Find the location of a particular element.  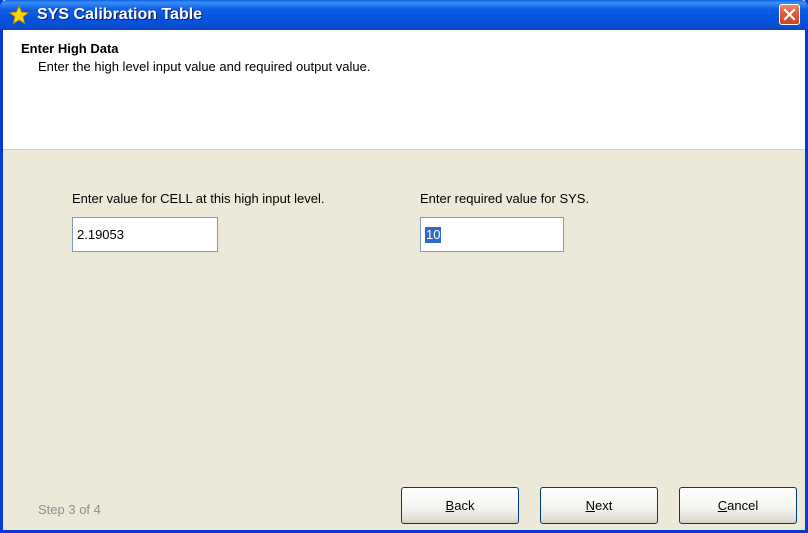

window-title: SYS Calibration Table is located at coordinates (120, 14).